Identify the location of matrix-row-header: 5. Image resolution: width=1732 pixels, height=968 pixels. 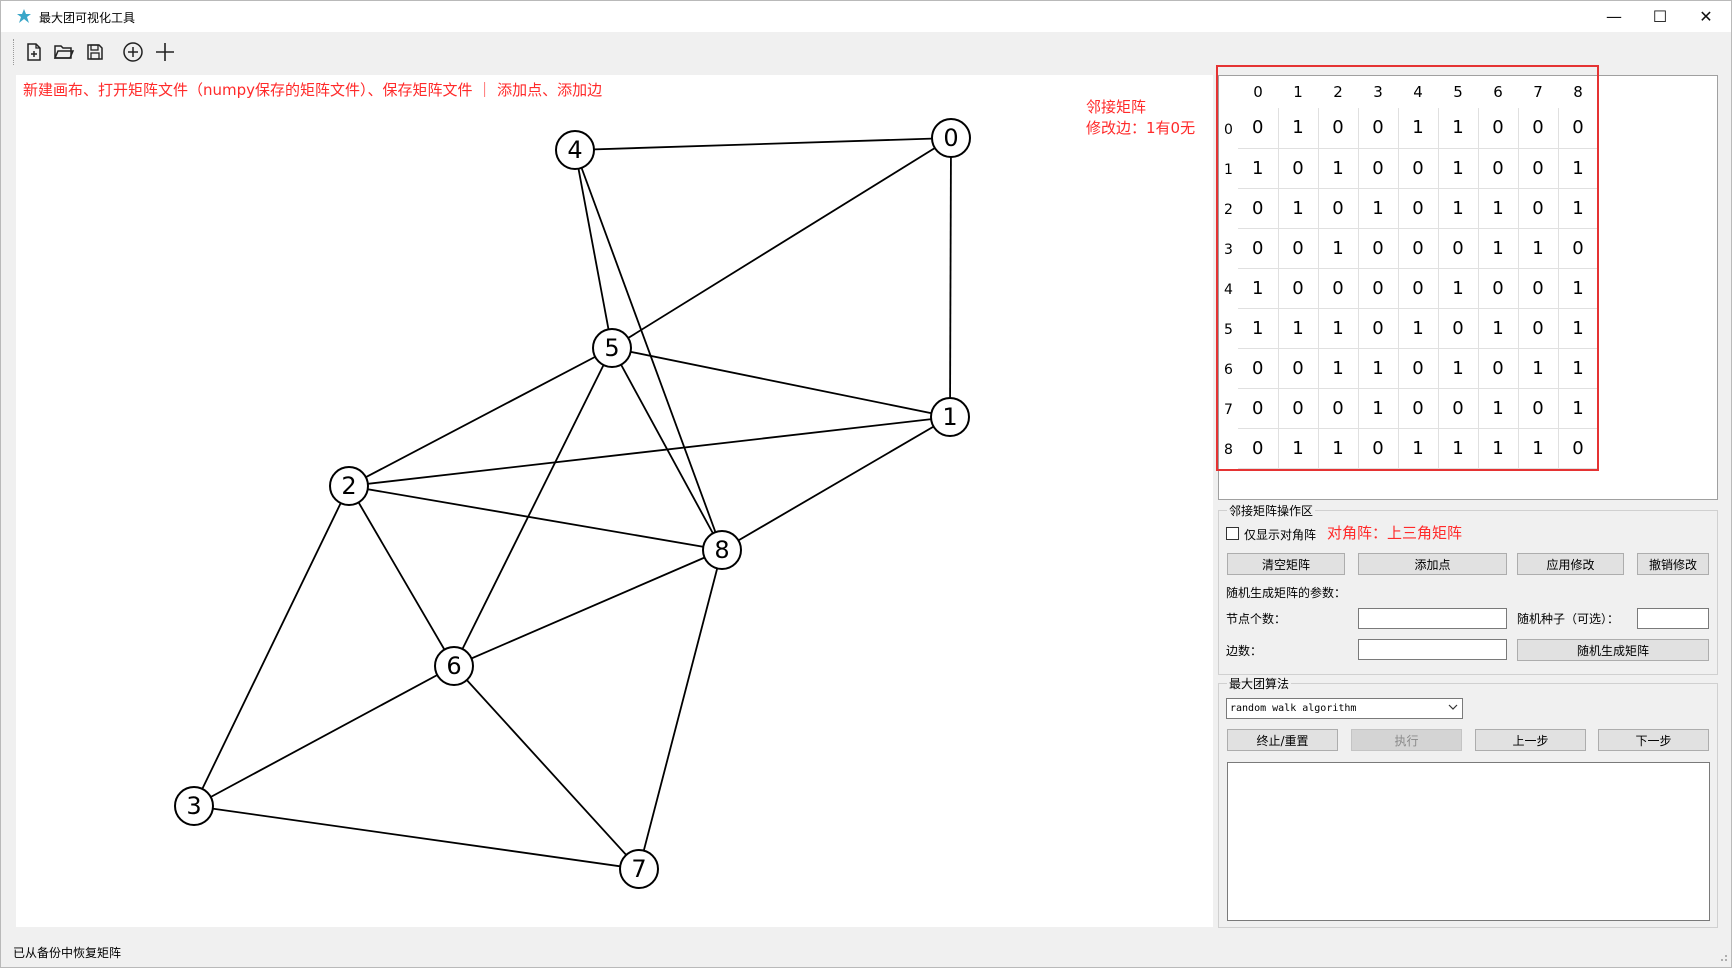
(1228, 328).